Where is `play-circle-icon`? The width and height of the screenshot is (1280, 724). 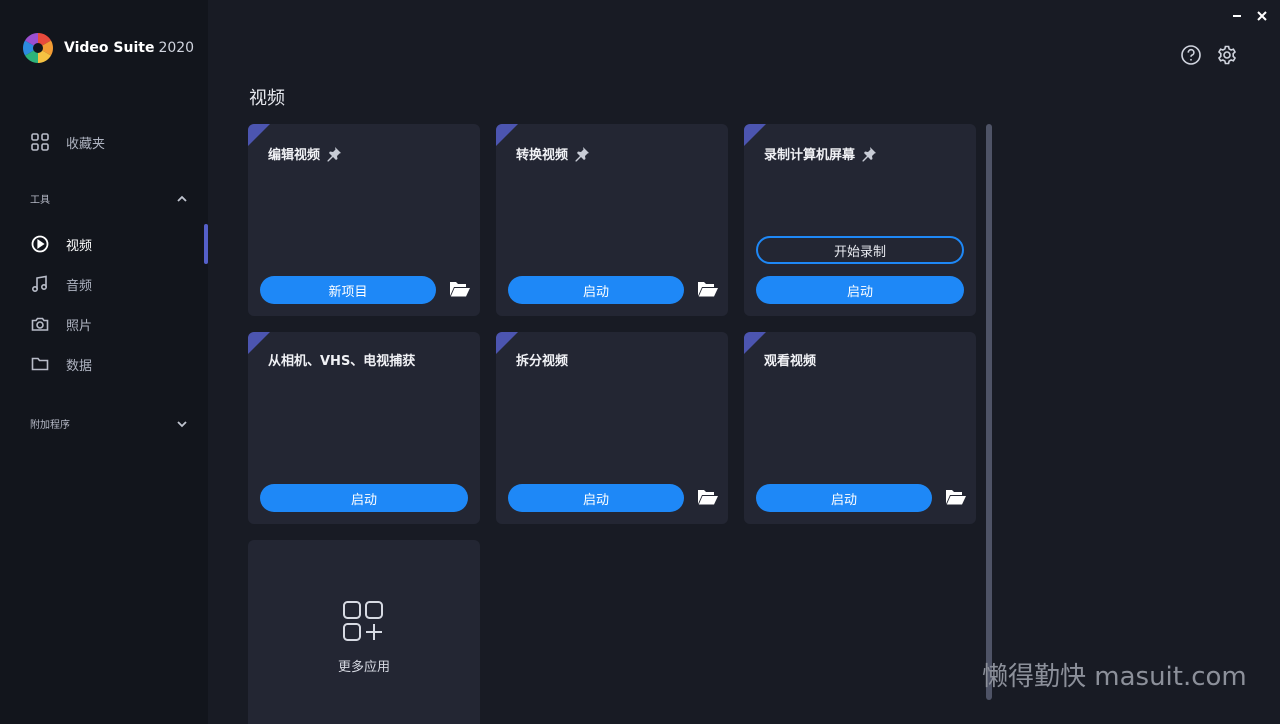
play-circle-icon is located at coordinates (40, 244).